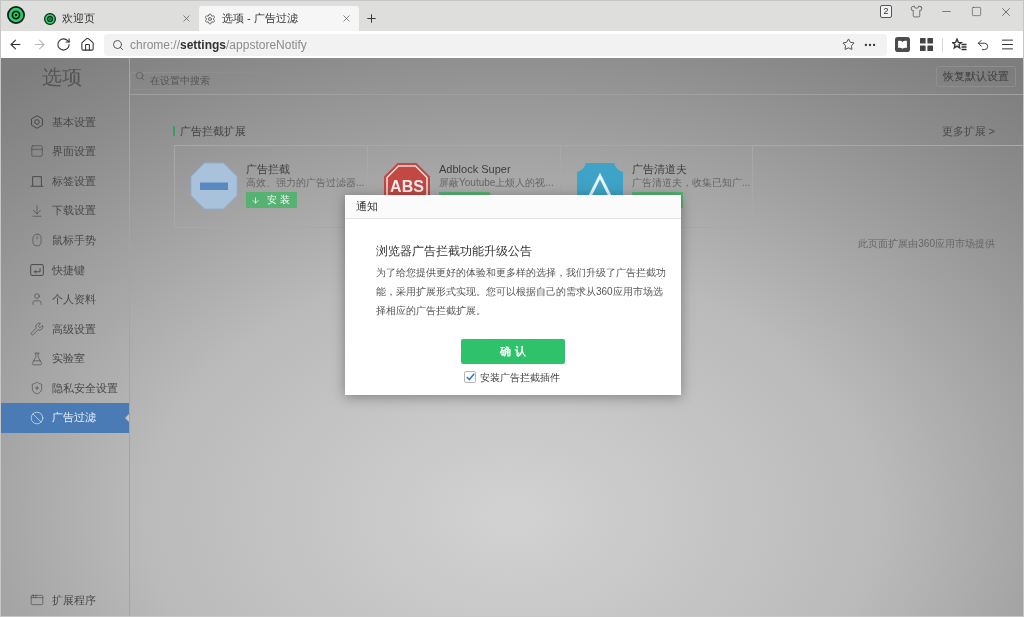 The image size is (1024, 617). I want to click on reload-icon, so click(63, 44).